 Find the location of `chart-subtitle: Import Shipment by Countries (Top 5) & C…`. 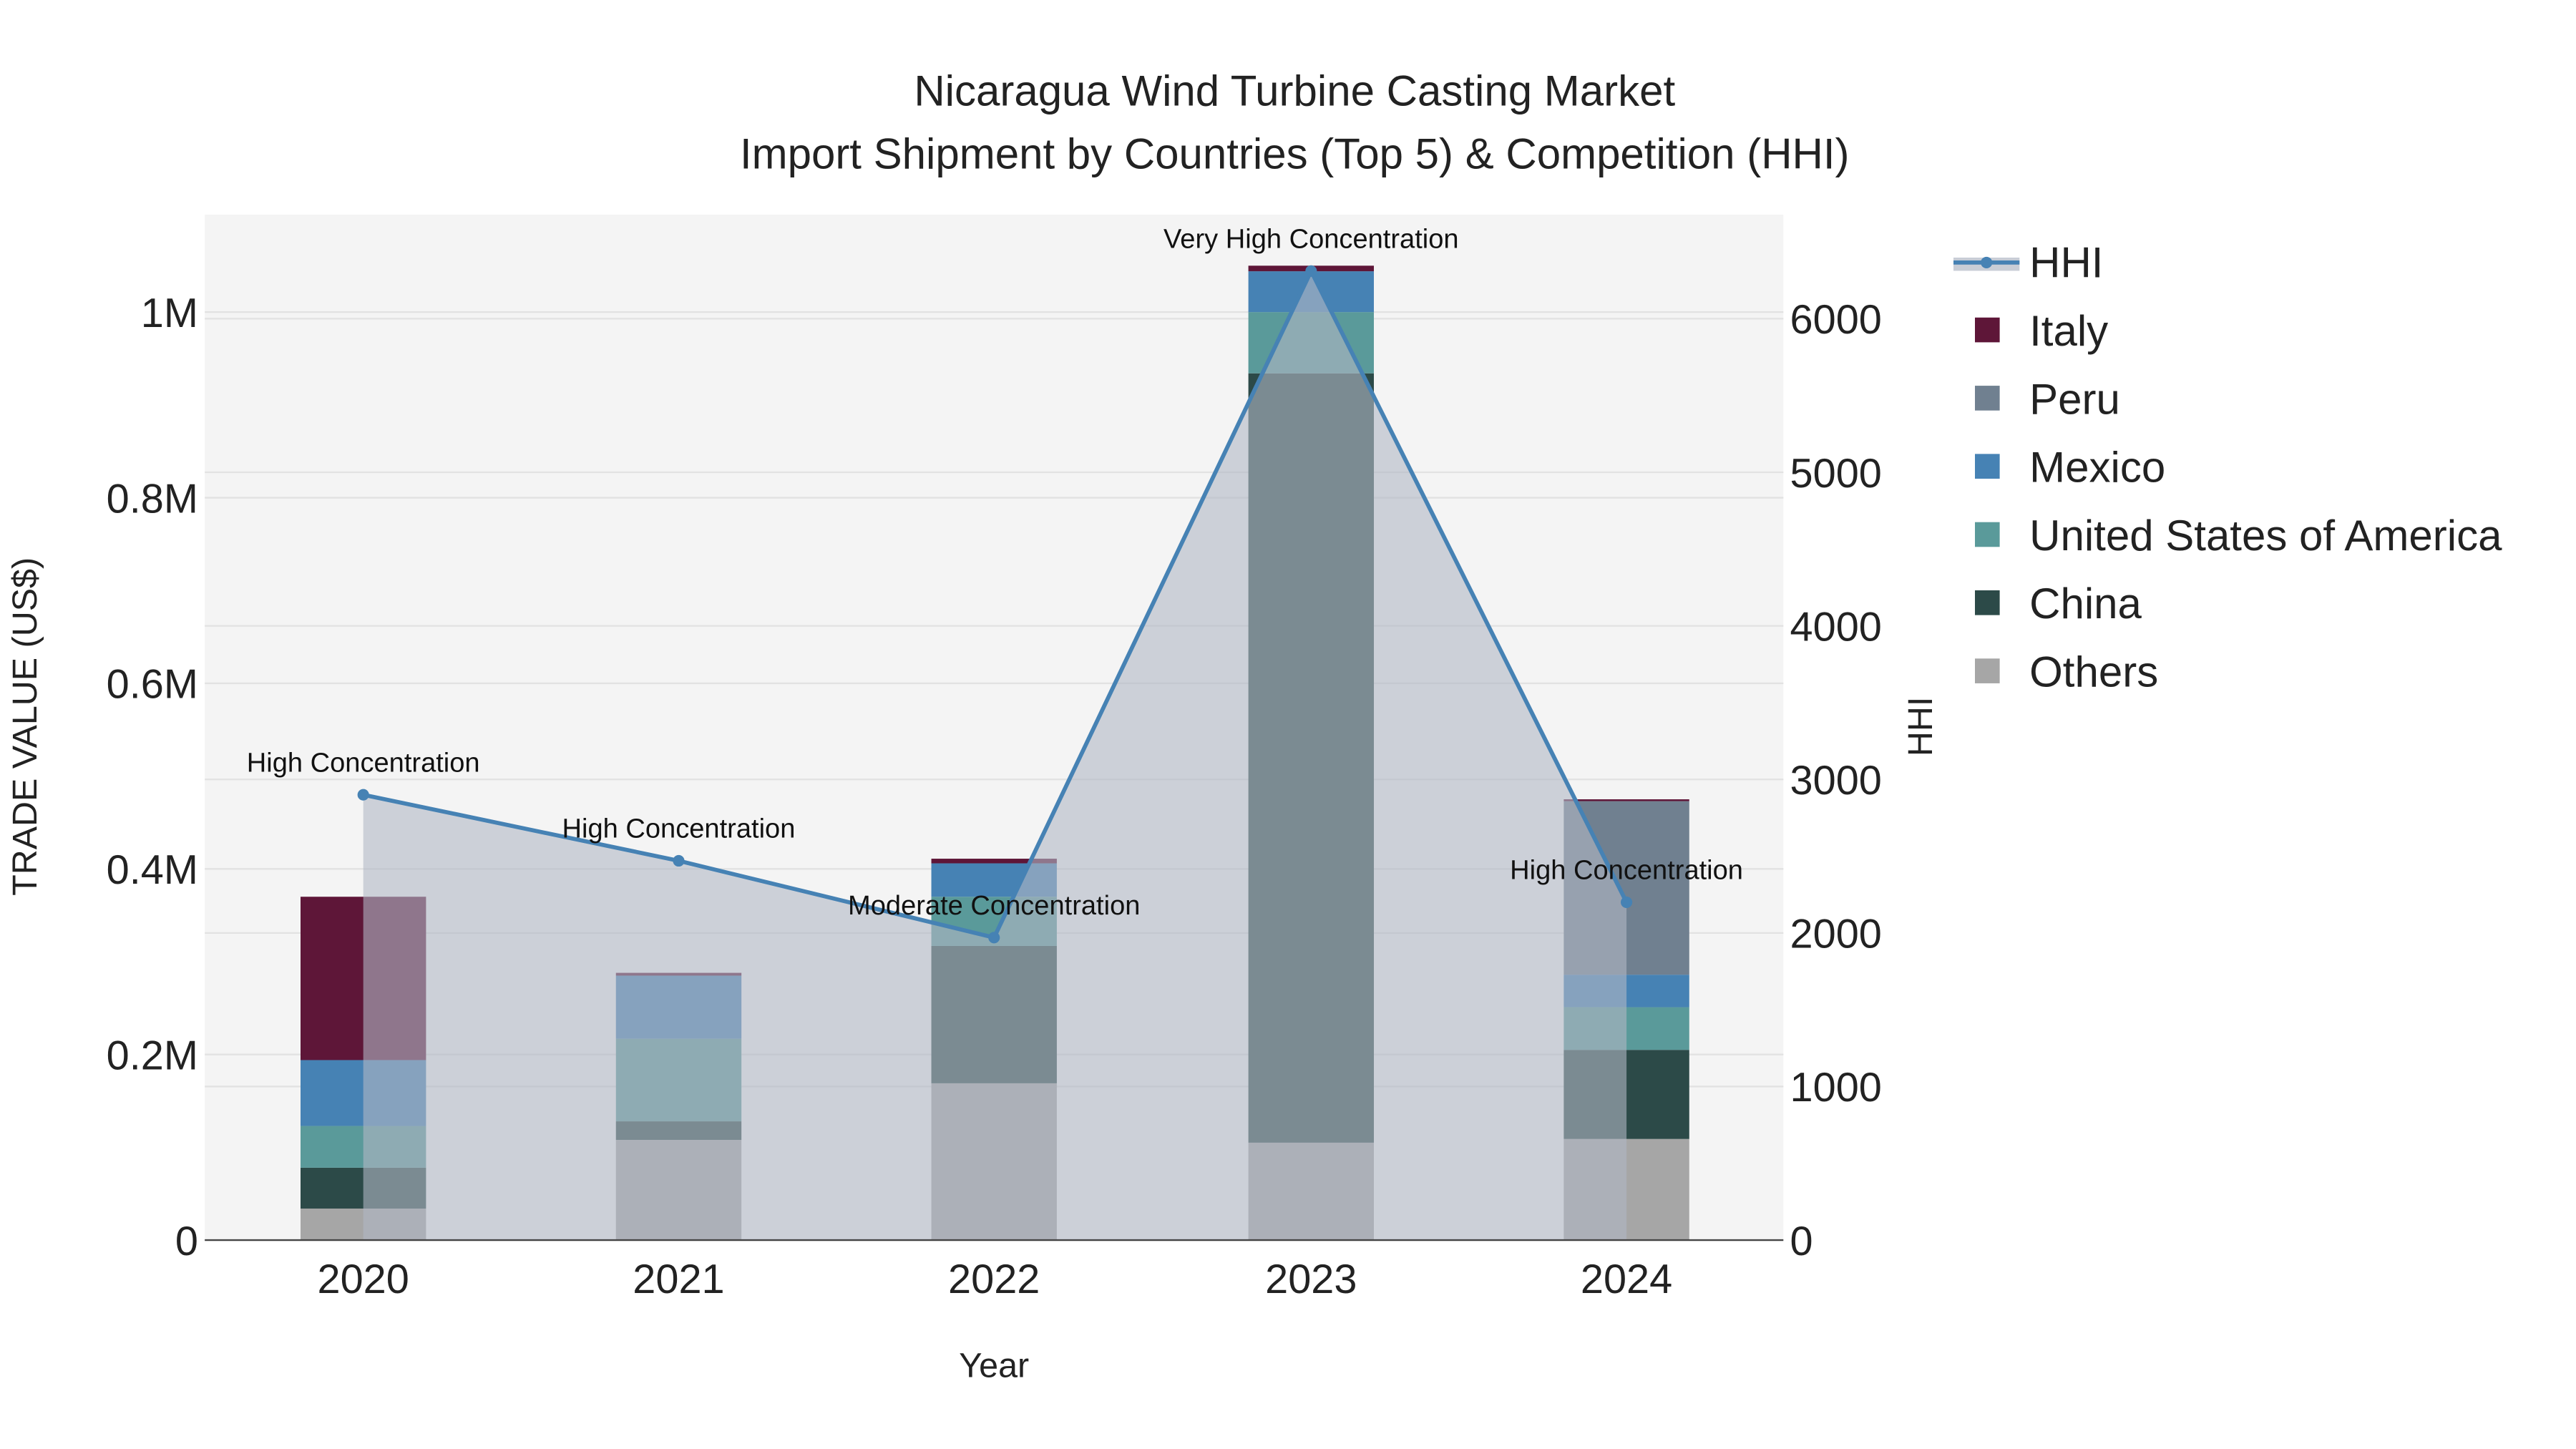

chart-subtitle: Import Shipment by Countries (Top 5) & C… is located at coordinates (1295, 153).